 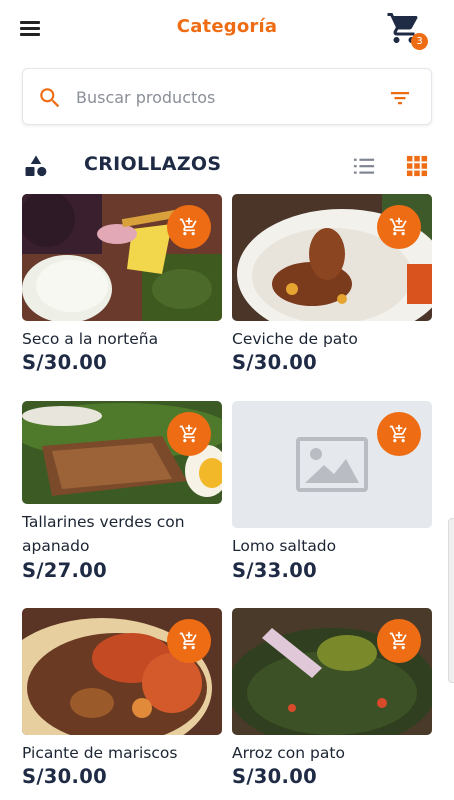 What do you see at coordinates (103, 534) in the screenshot?
I see `product-name: Tallarines verdes con apanado` at bounding box center [103, 534].